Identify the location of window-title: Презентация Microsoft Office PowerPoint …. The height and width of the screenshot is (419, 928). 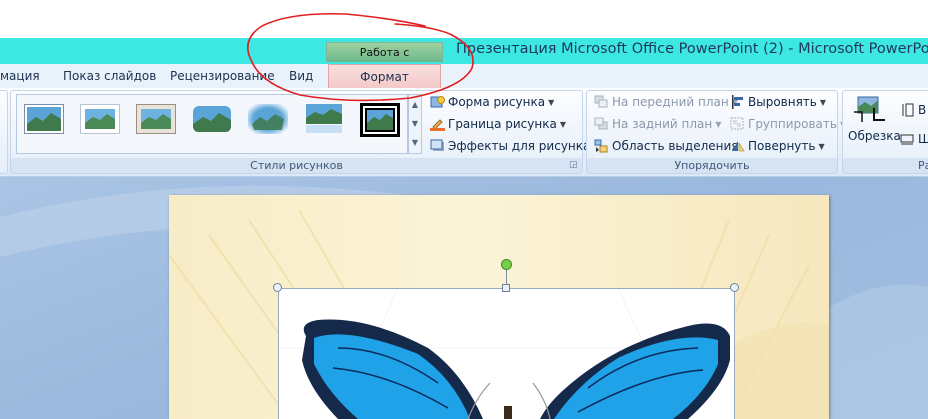
(692, 49).